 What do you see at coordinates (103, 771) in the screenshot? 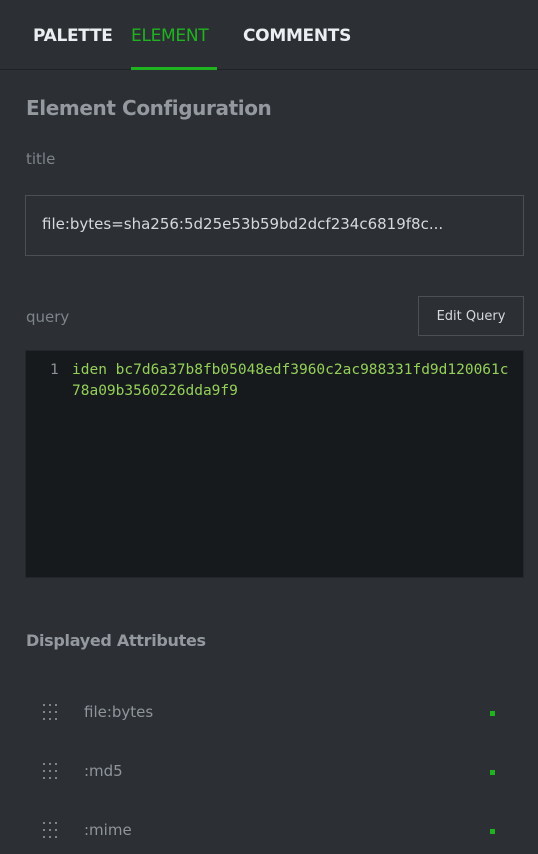
I see `attribute-label: :md5` at bounding box center [103, 771].